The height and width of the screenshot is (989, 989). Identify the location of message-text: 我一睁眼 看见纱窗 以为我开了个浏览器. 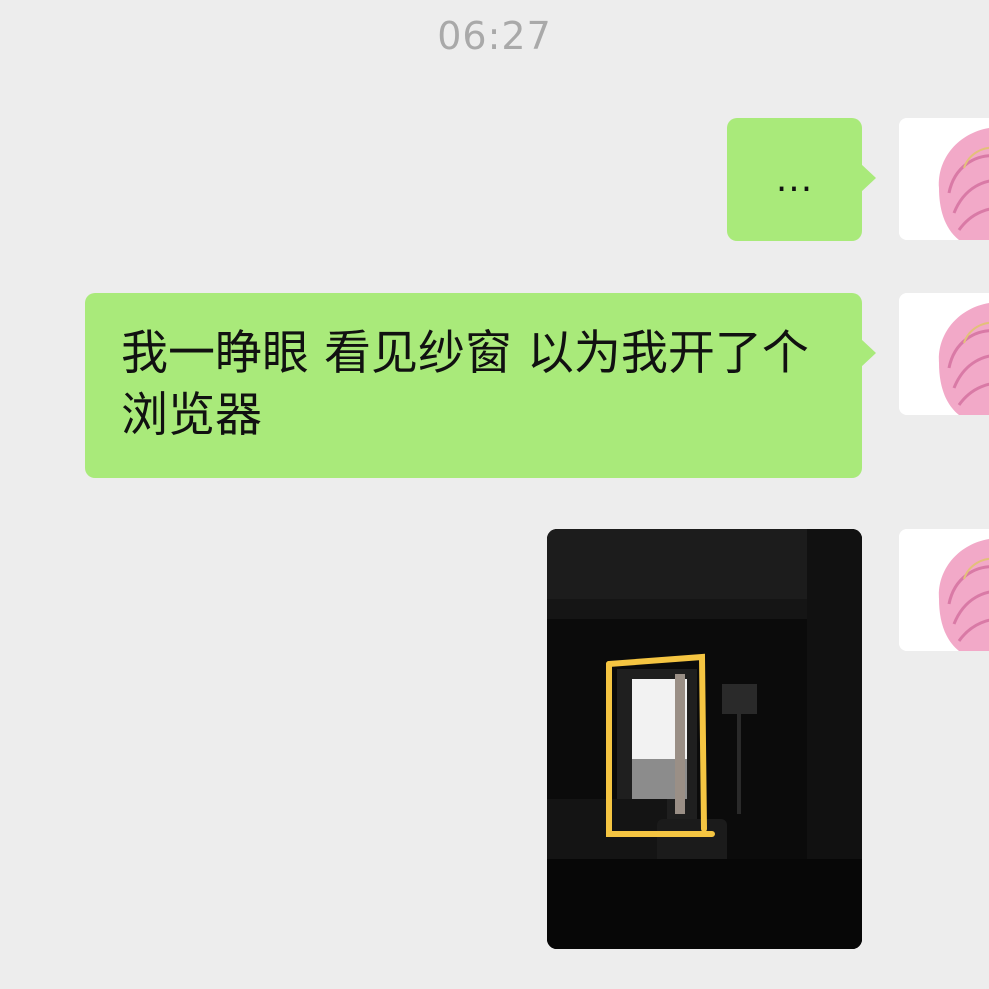
(465, 384).